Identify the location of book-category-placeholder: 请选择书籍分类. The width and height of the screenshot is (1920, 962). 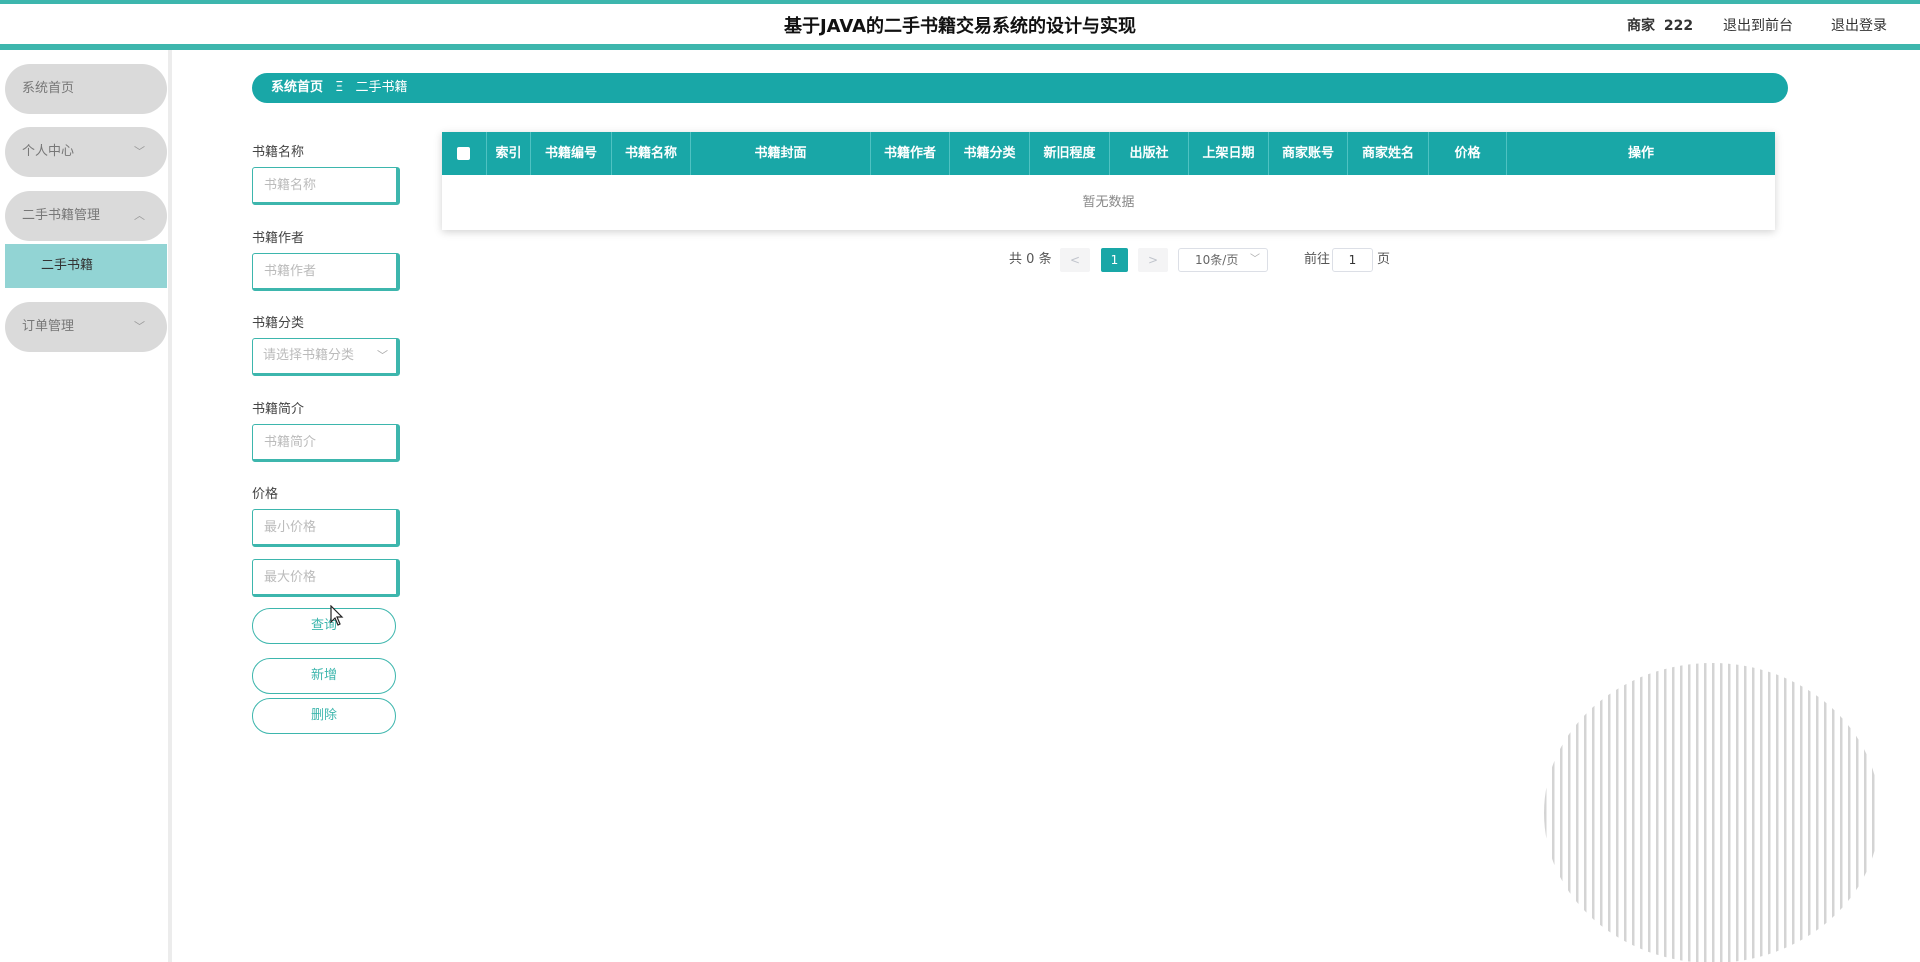
(309, 355).